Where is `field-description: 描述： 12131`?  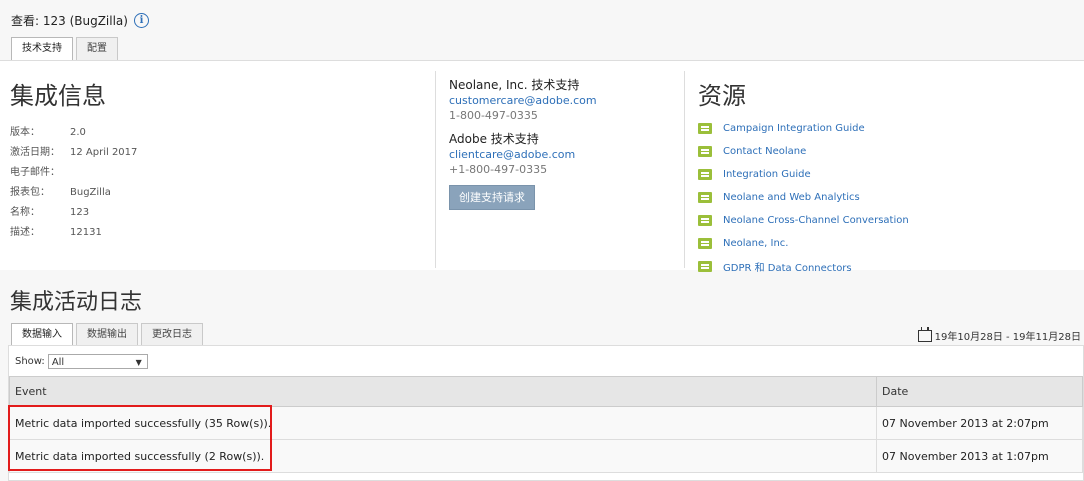 field-description: 描述： 12131 is located at coordinates (56, 232).